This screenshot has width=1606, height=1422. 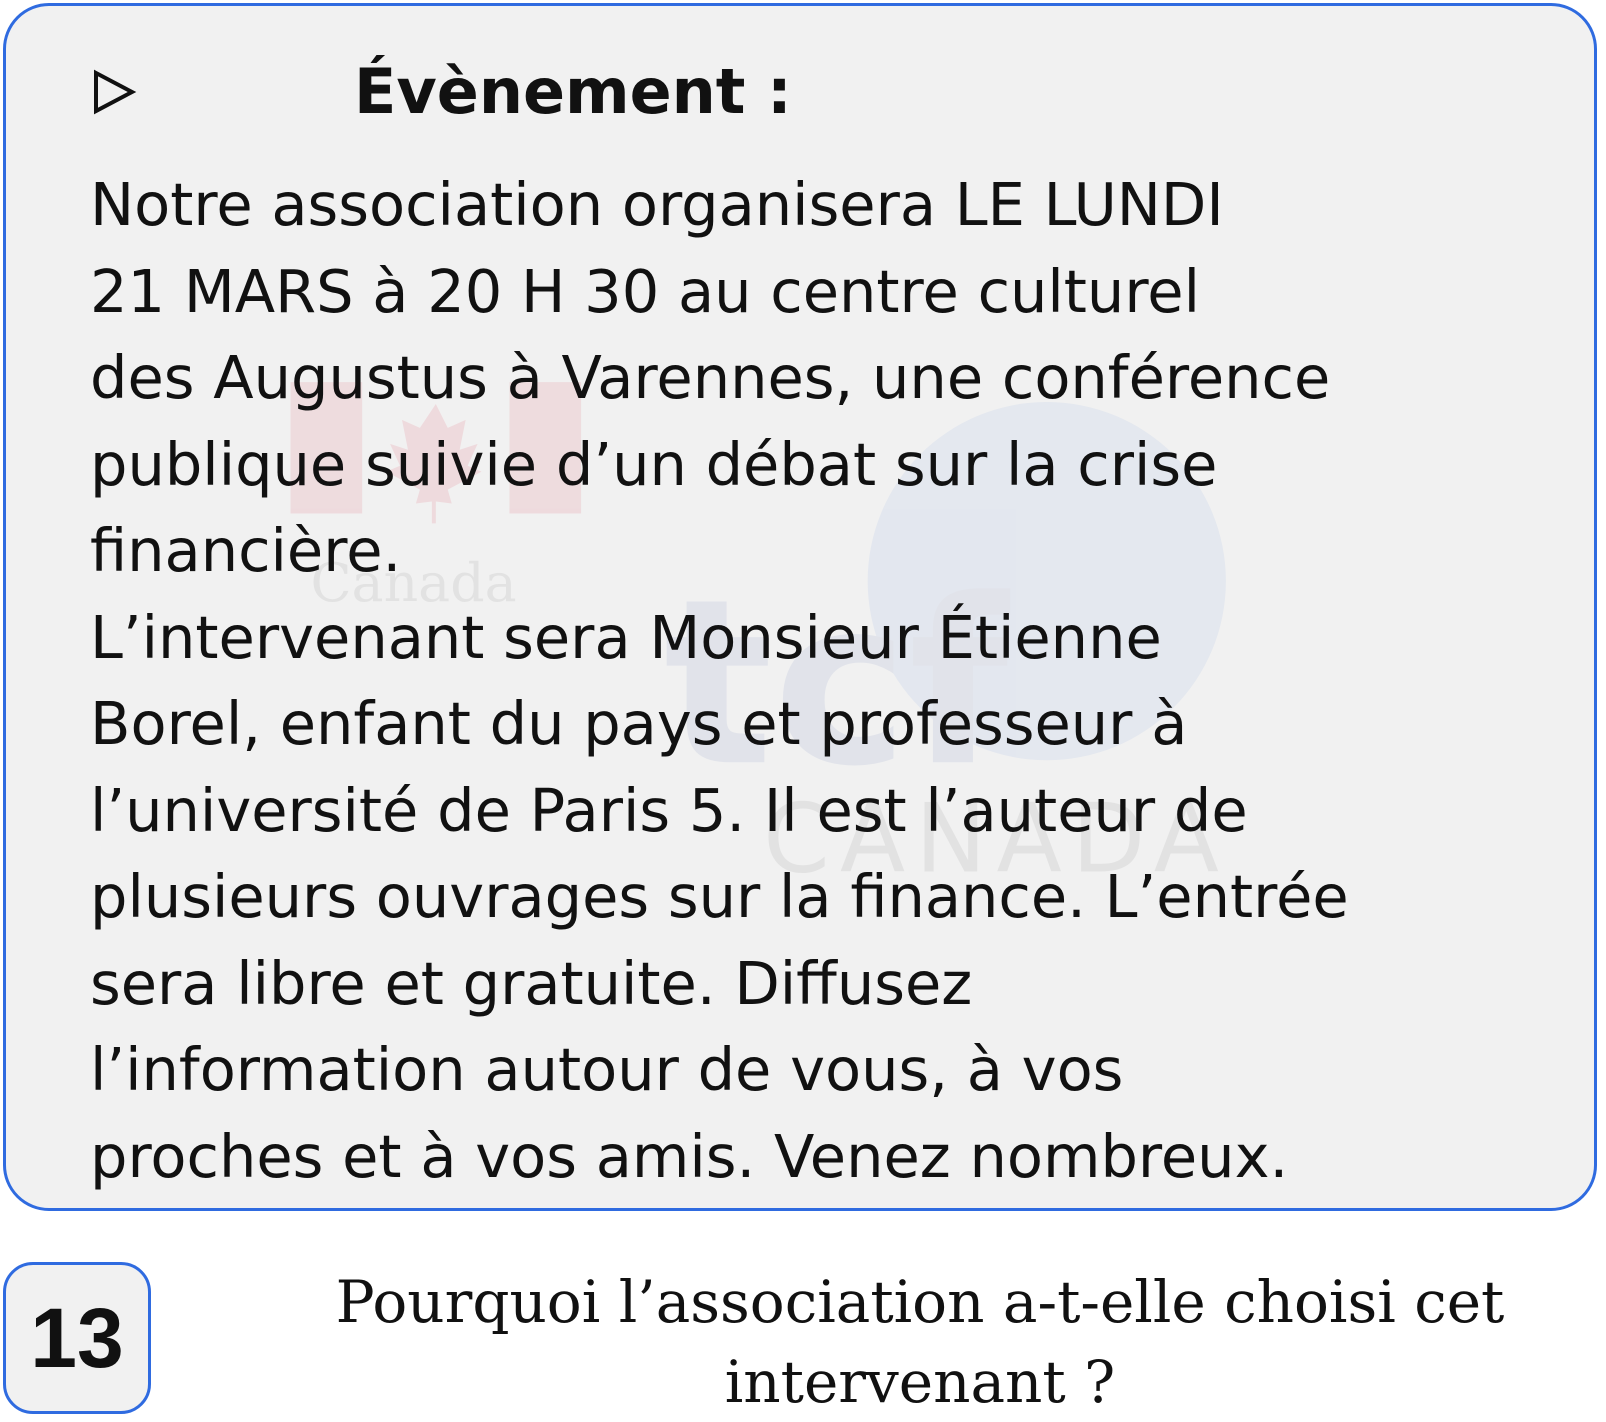 I want to click on event-text-line: Borel, enfant du pays et professeur à, so click(x=639, y=723).